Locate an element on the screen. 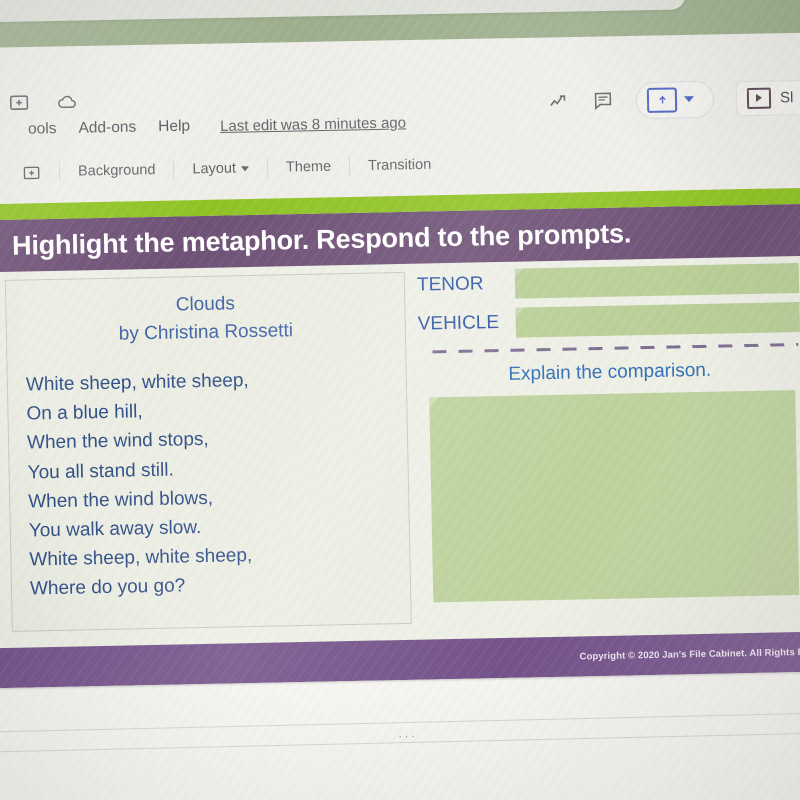  explain-answer-box is located at coordinates (614, 496).